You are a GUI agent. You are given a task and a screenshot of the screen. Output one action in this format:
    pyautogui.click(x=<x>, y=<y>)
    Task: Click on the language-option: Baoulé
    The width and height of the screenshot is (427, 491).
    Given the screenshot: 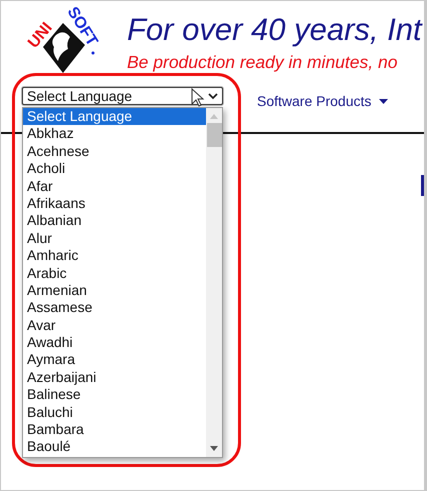 What is the action you would take?
    pyautogui.click(x=114, y=447)
    